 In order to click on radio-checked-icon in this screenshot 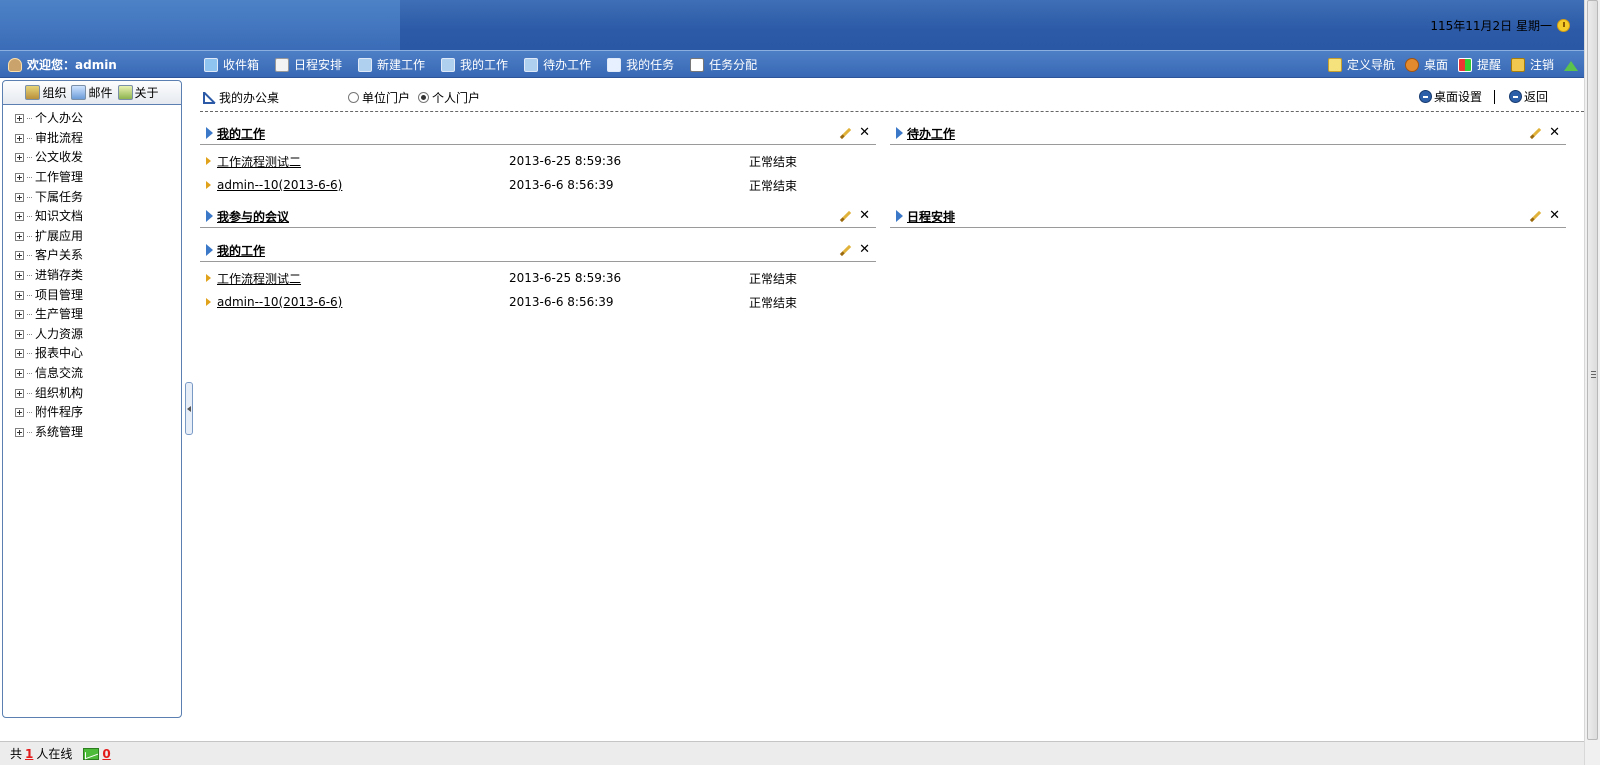, I will do `click(424, 97)`.